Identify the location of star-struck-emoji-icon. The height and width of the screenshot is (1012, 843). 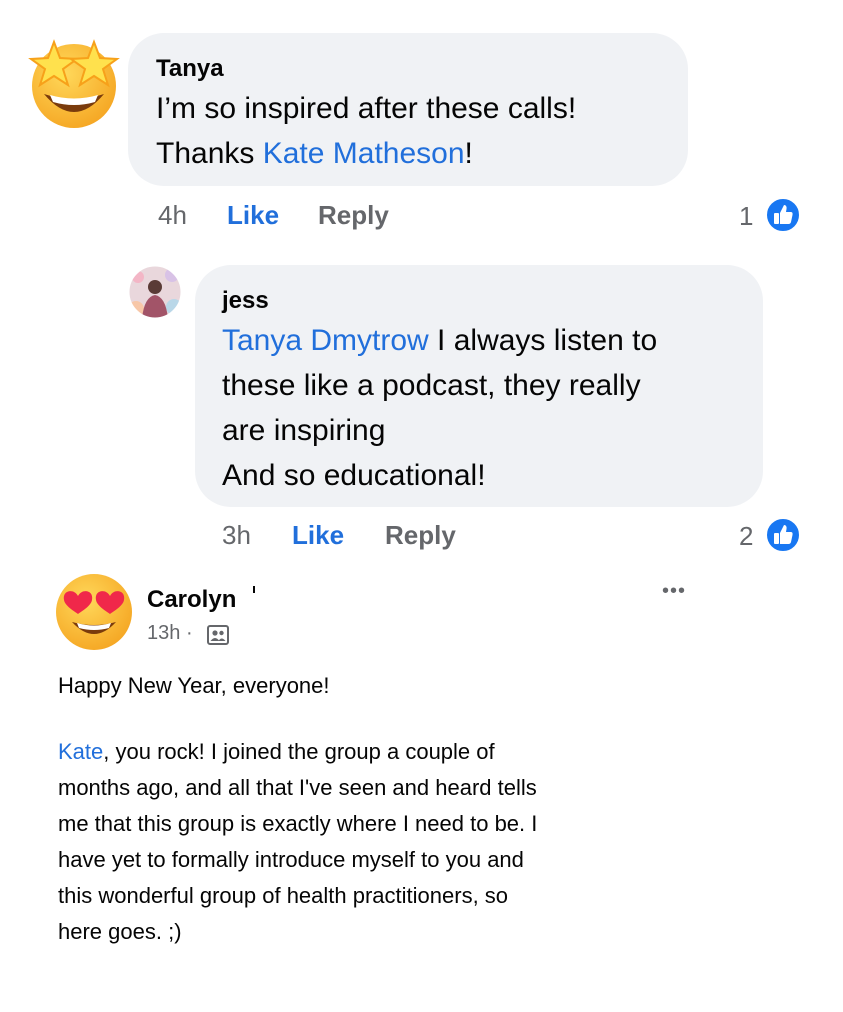
(74, 82).